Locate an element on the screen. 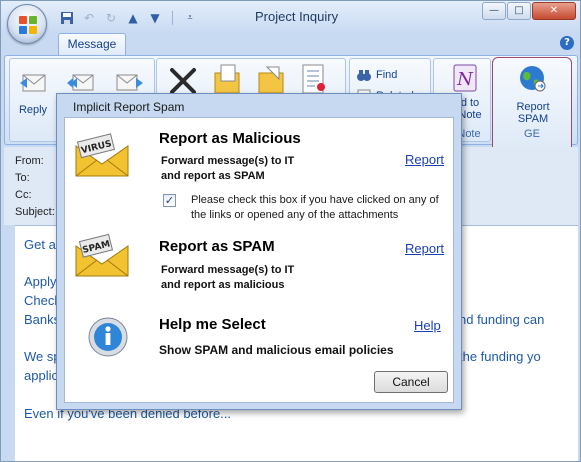  virus-envelope-icon: VIRUS is located at coordinates (102, 155).